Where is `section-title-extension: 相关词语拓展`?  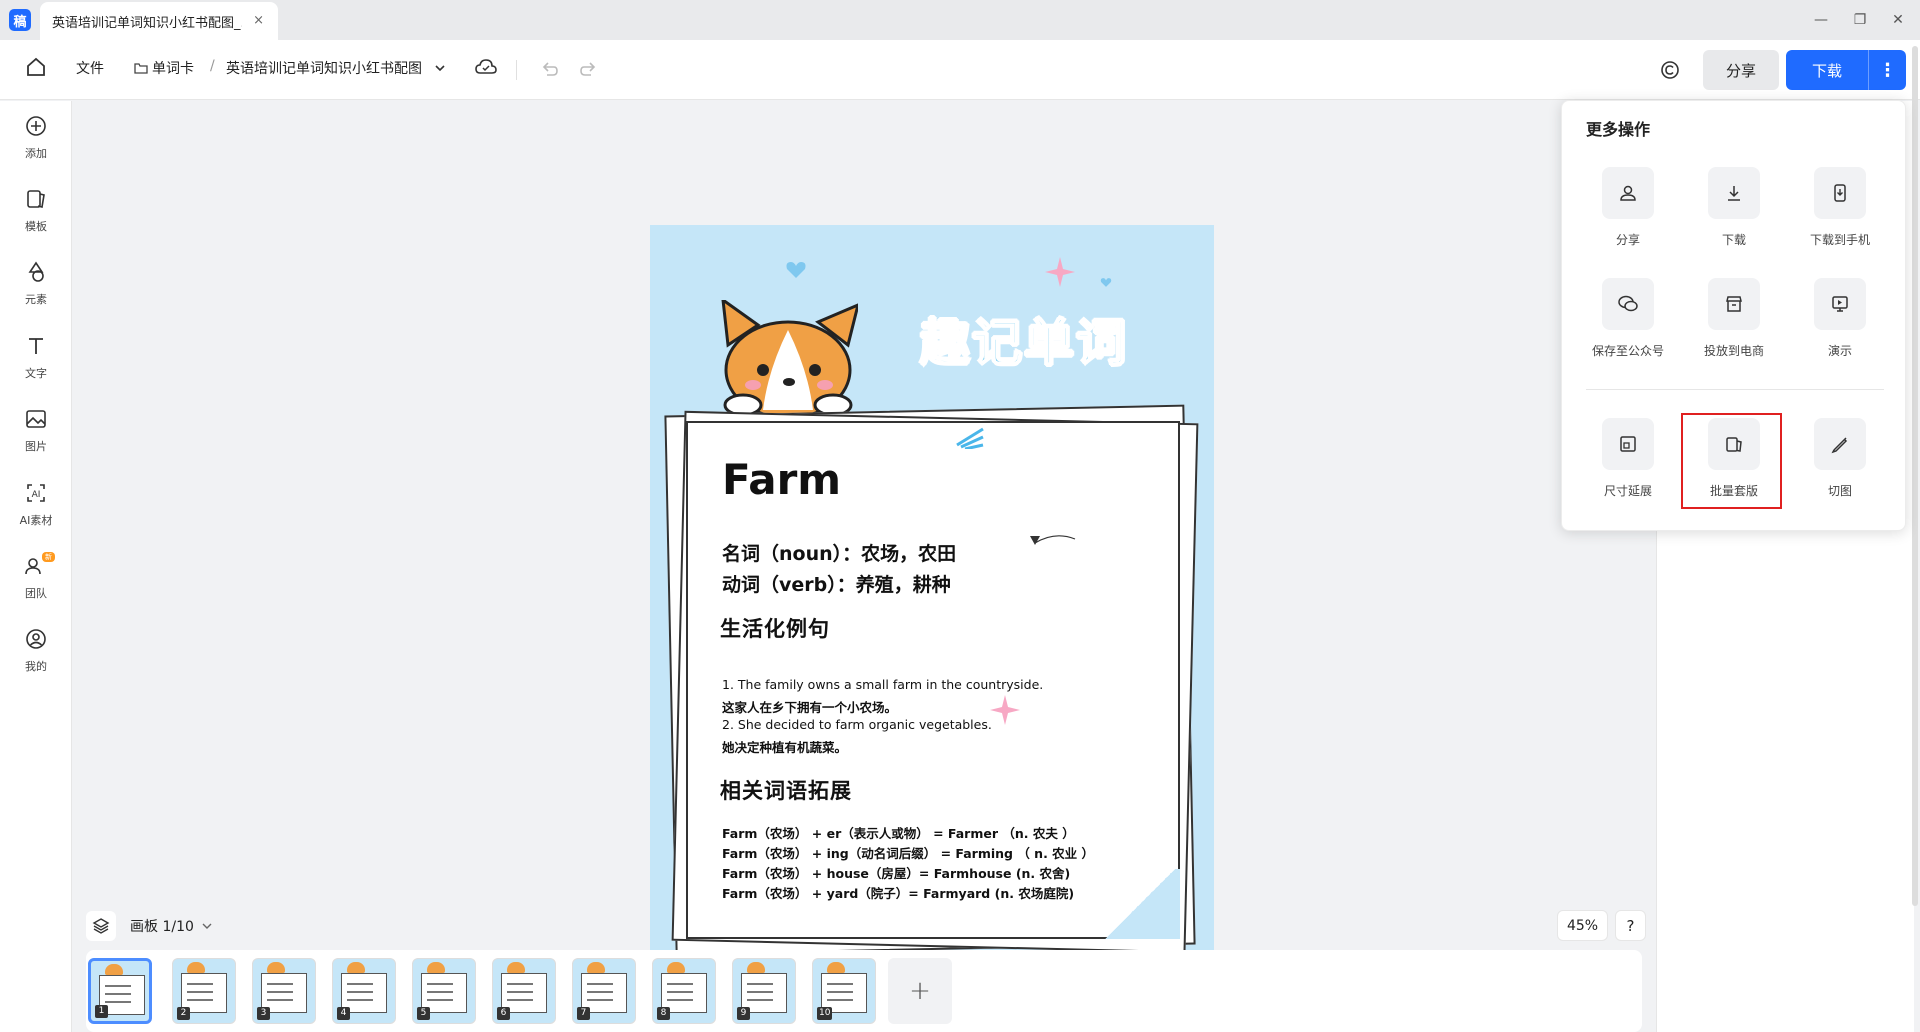 section-title-extension: 相关词语拓展 is located at coordinates (786, 791).